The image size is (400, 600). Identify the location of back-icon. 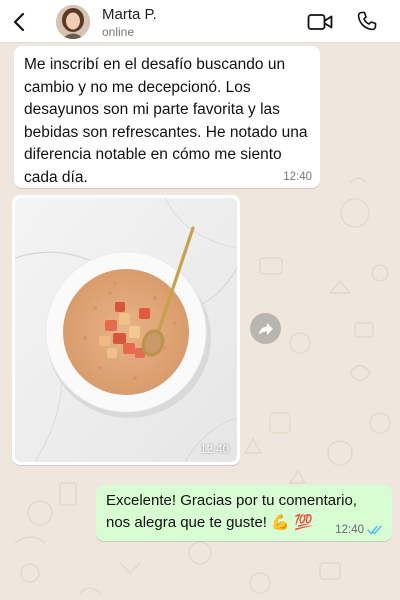
(19, 22).